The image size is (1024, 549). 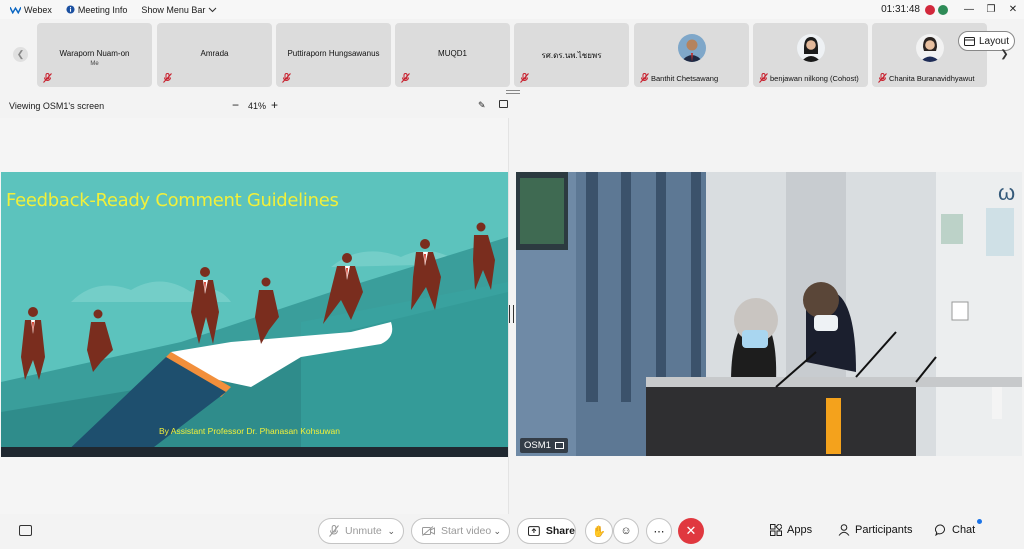 What do you see at coordinates (173, 9) in the screenshot?
I see `show-menu-bar-label: Show Menu Bar` at bounding box center [173, 9].